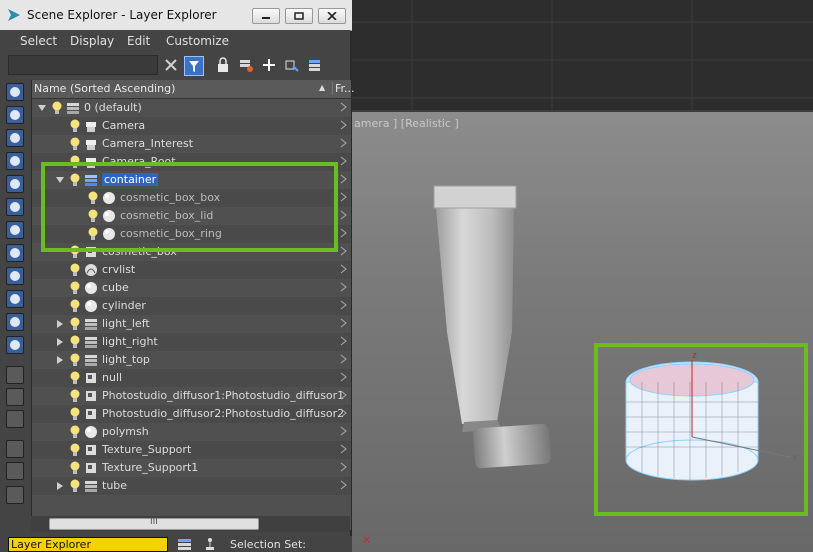 This screenshot has height=552, width=813. Describe the element at coordinates (191, 288) in the screenshot. I see `tree-row-object-cube: cube` at that location.